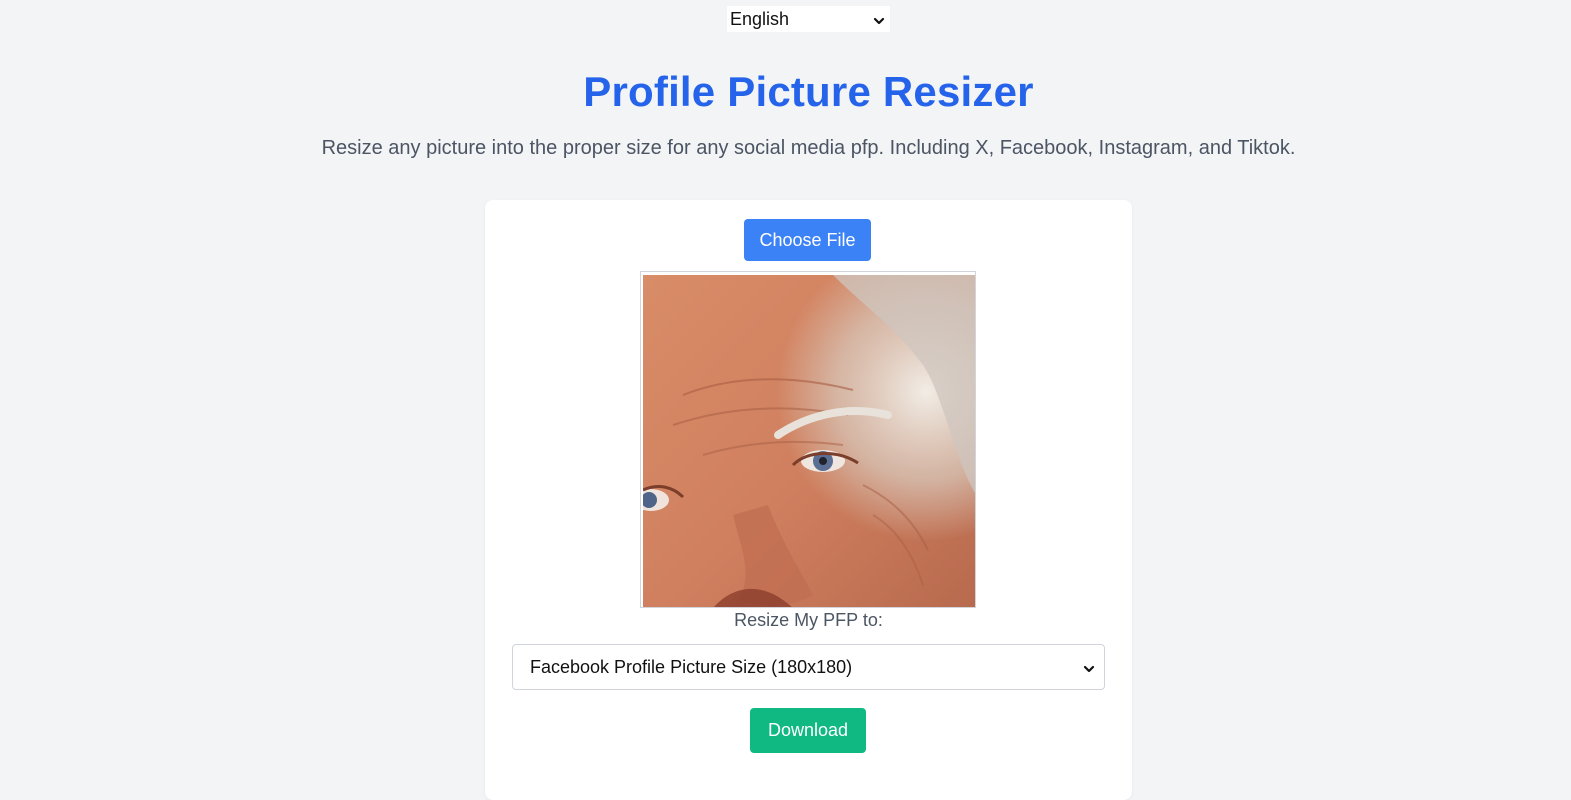 Image resolution: width=1571 pixels, height=800 pixels. What do you see at coordinates (808, 91) in the screenshot?
I see `page-title: Profile Picture Resizer` at bounding box center [808, 91].